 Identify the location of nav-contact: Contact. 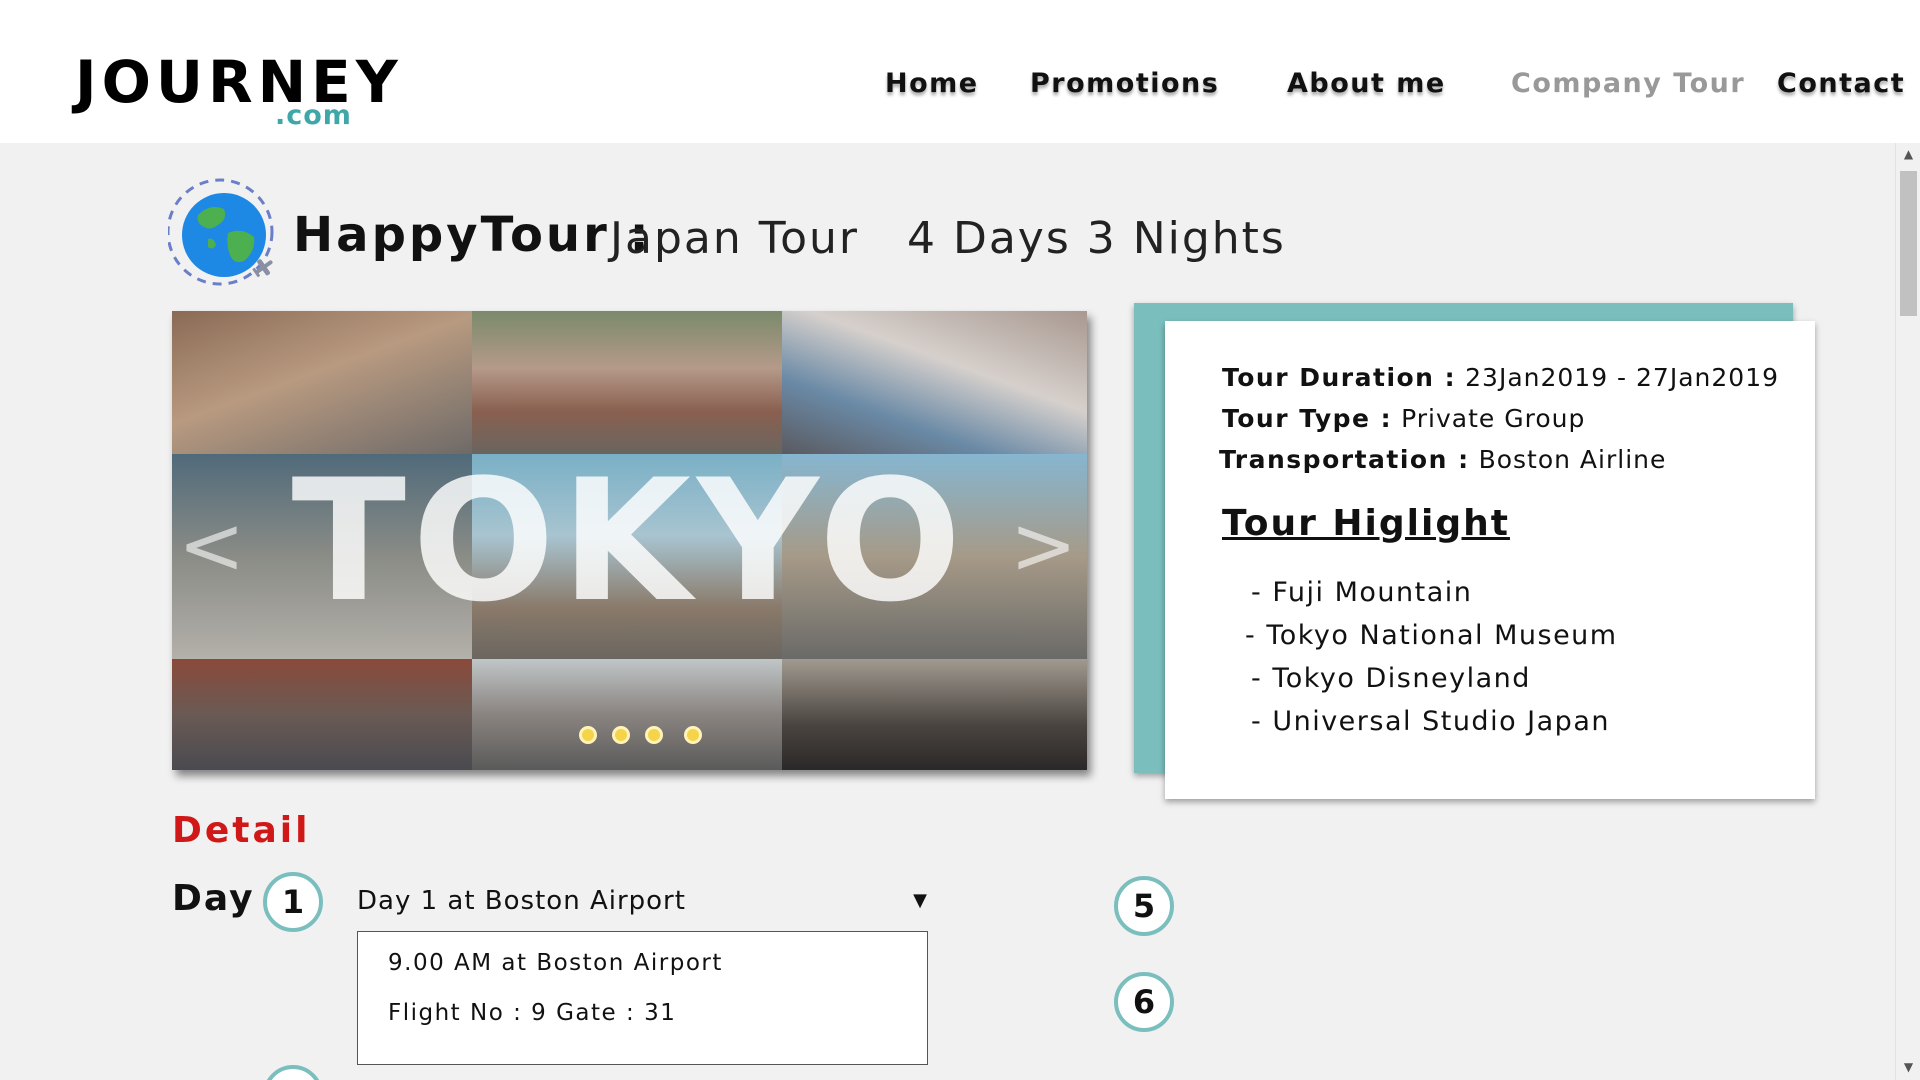
(1841, 83).